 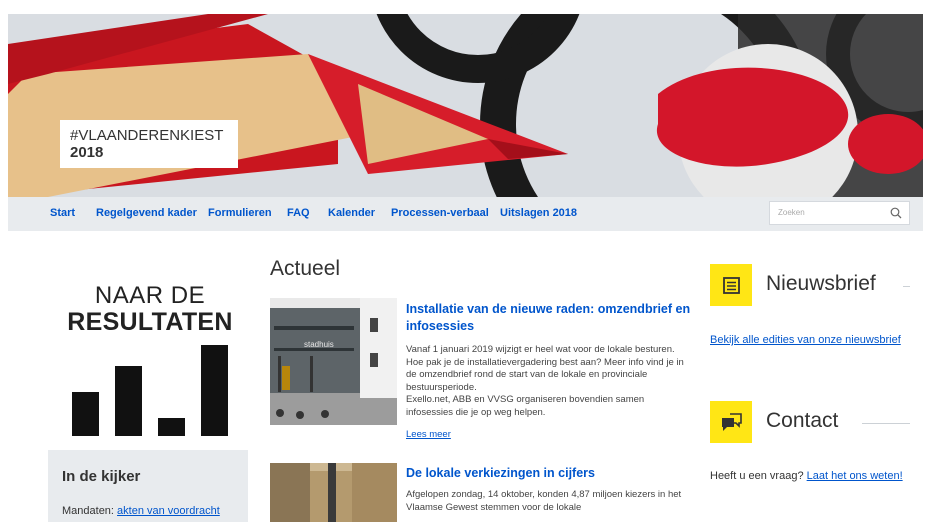 What do you see at coordinates (146, 213) in the screenshot?
I see `nav-regelgevend-kader: Regelgevend kader` at bounding box center [146, 213].